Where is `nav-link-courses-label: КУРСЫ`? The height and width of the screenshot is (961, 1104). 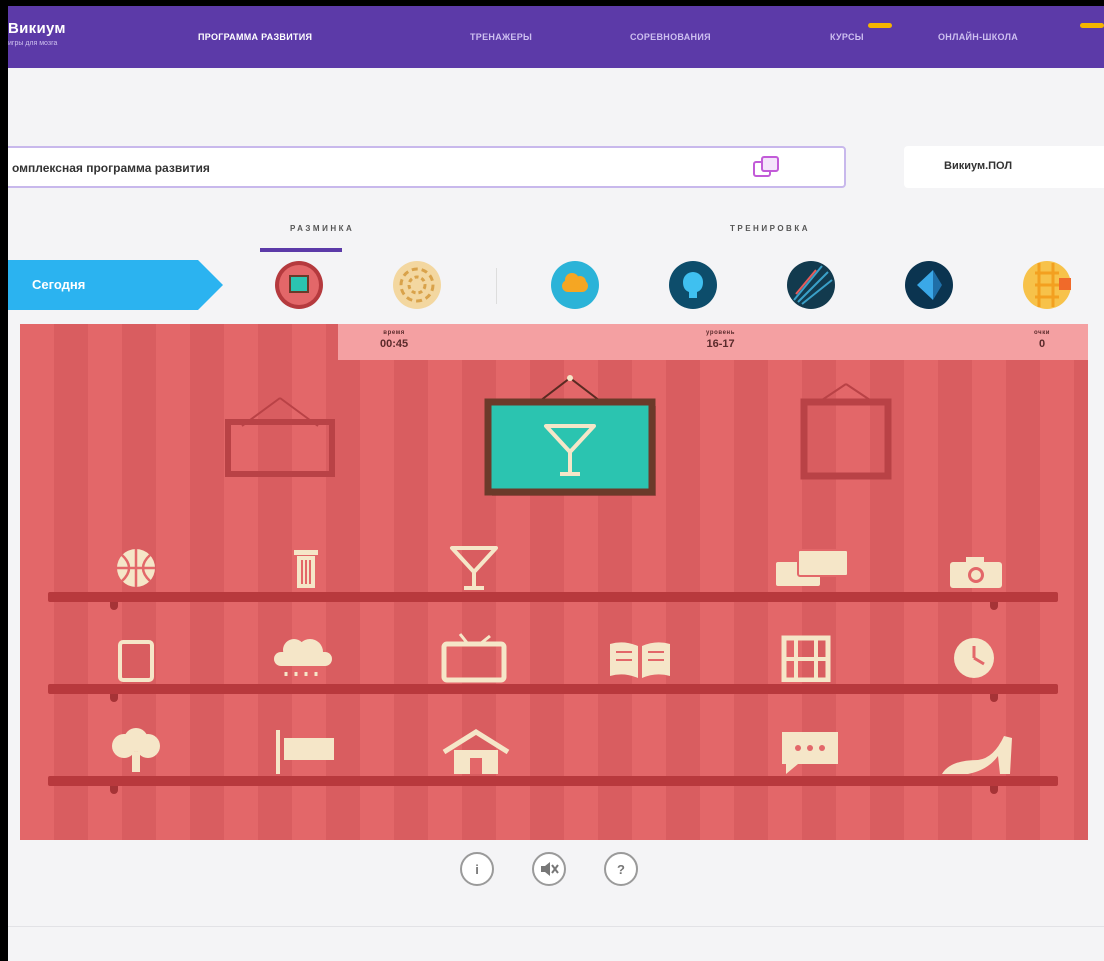
nav-link-courses-label: КУРСЫ is located at coordinates (847, 37).